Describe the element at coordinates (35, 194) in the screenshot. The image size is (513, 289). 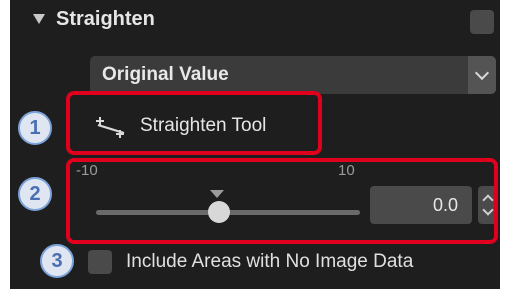
I see `callout-2-badge: 2` at that location.